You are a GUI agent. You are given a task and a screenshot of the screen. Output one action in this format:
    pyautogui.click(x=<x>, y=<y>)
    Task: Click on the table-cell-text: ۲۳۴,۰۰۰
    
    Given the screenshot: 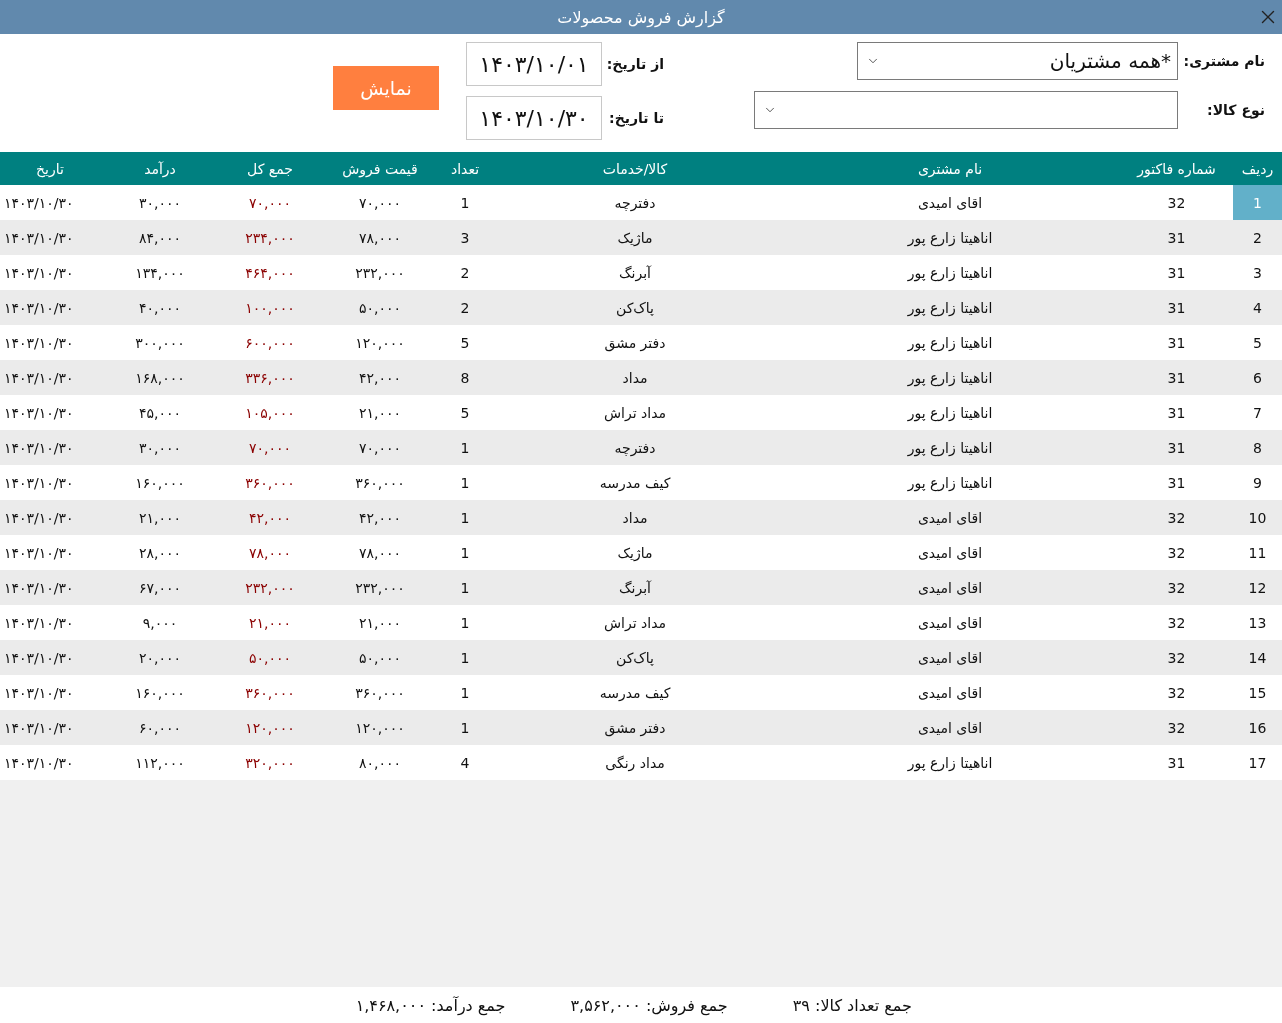 What is the action you would take?
    pyautogui.click(x=270, y=238)
    